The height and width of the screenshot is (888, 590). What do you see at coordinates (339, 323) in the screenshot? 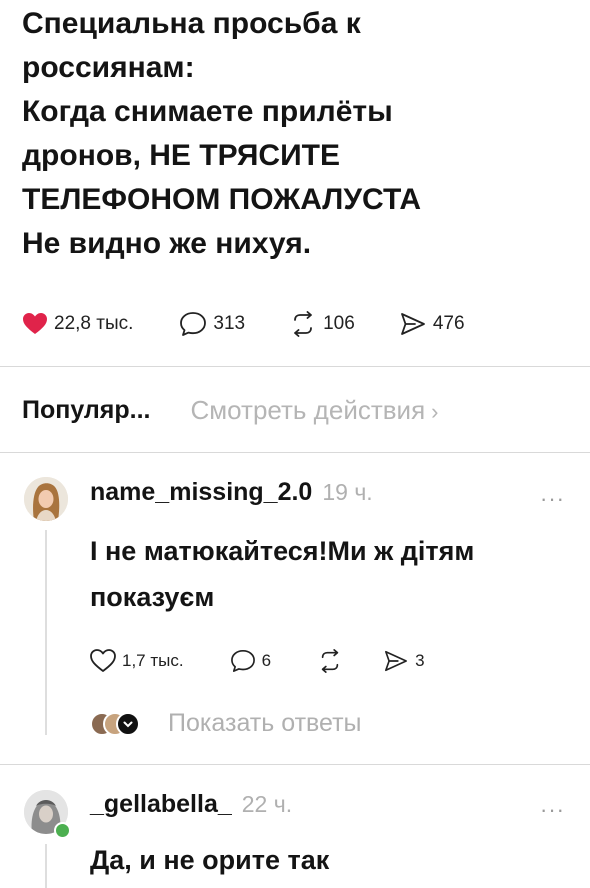
I see `repost-count: 106` at bounding box center [339, 323].